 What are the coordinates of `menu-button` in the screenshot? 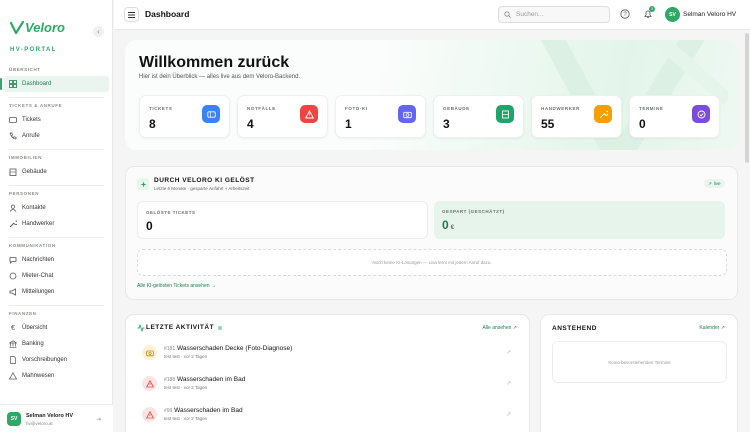 It's located at (131, 14).